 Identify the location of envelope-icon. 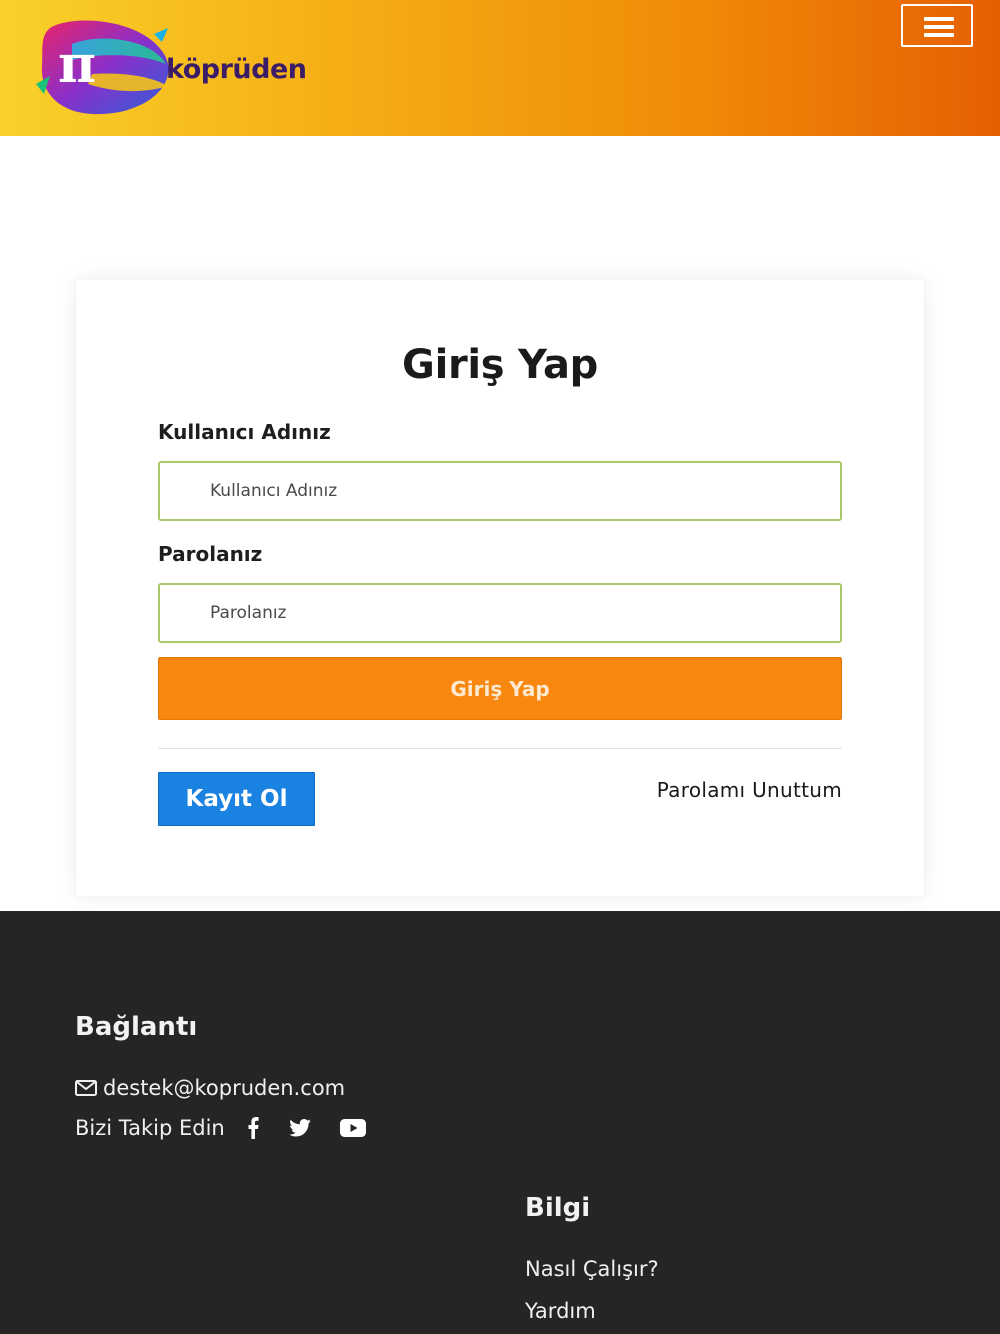
(86, 1088).